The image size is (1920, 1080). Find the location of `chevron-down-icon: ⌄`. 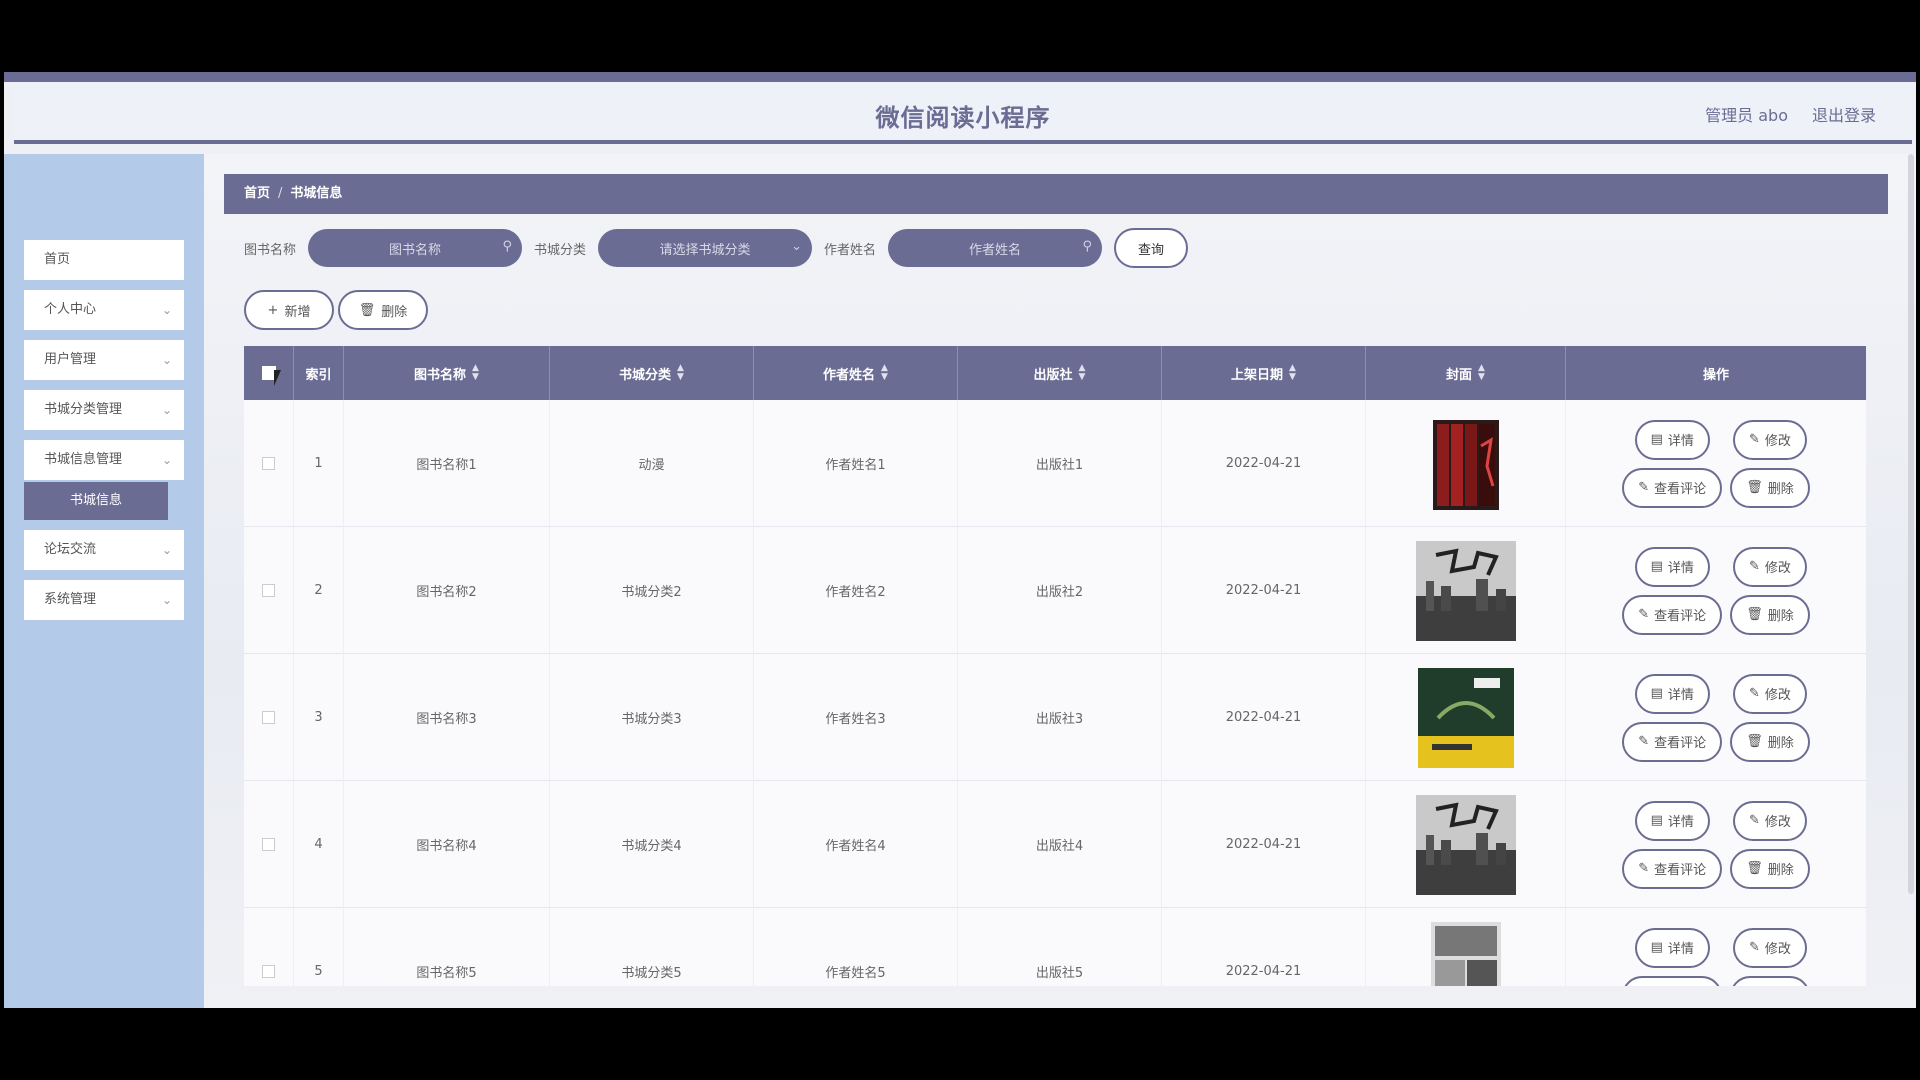

chevron-down-icon: ⌄ is located at coordinates (166, 600).